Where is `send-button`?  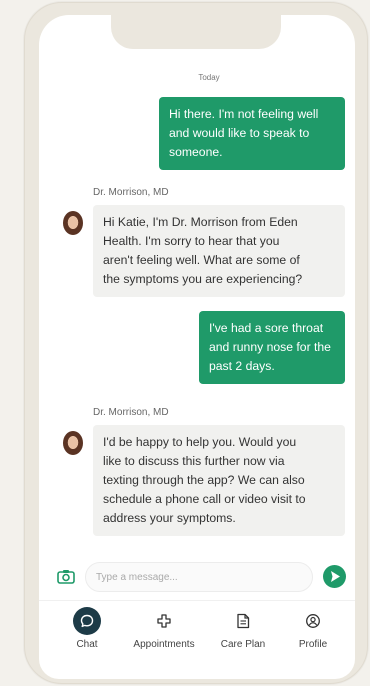 send-button is located at coordinates (334, 576).